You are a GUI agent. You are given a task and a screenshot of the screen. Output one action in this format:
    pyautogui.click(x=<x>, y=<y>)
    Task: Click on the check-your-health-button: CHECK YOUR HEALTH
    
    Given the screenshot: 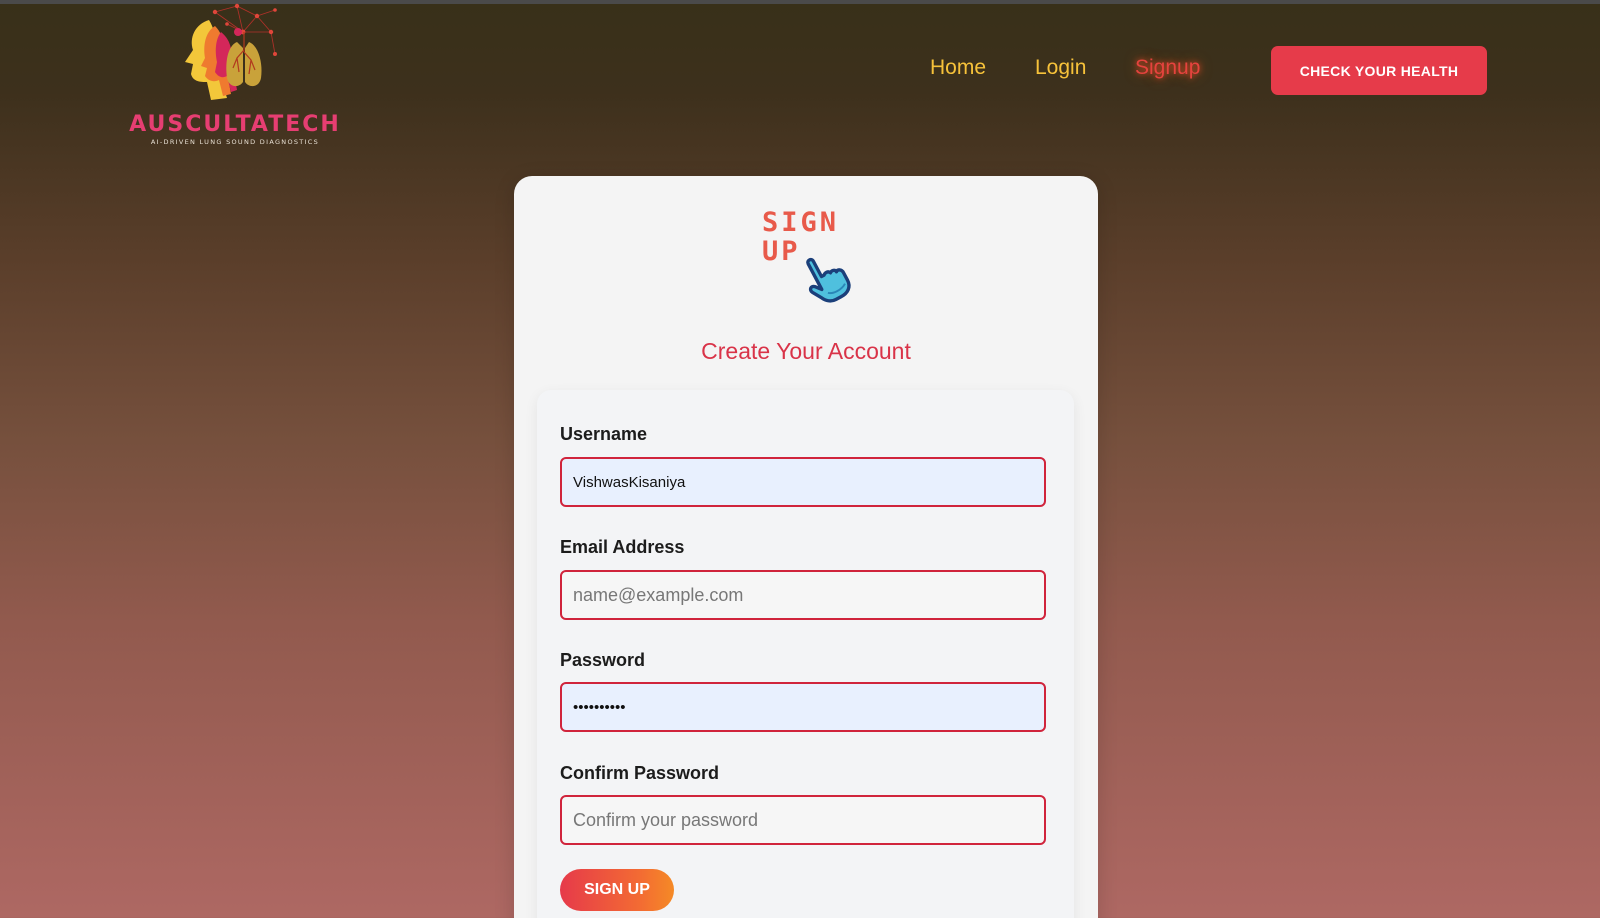 What is the action you would take?
    pyautogui.click(x=1379, y=70)
    